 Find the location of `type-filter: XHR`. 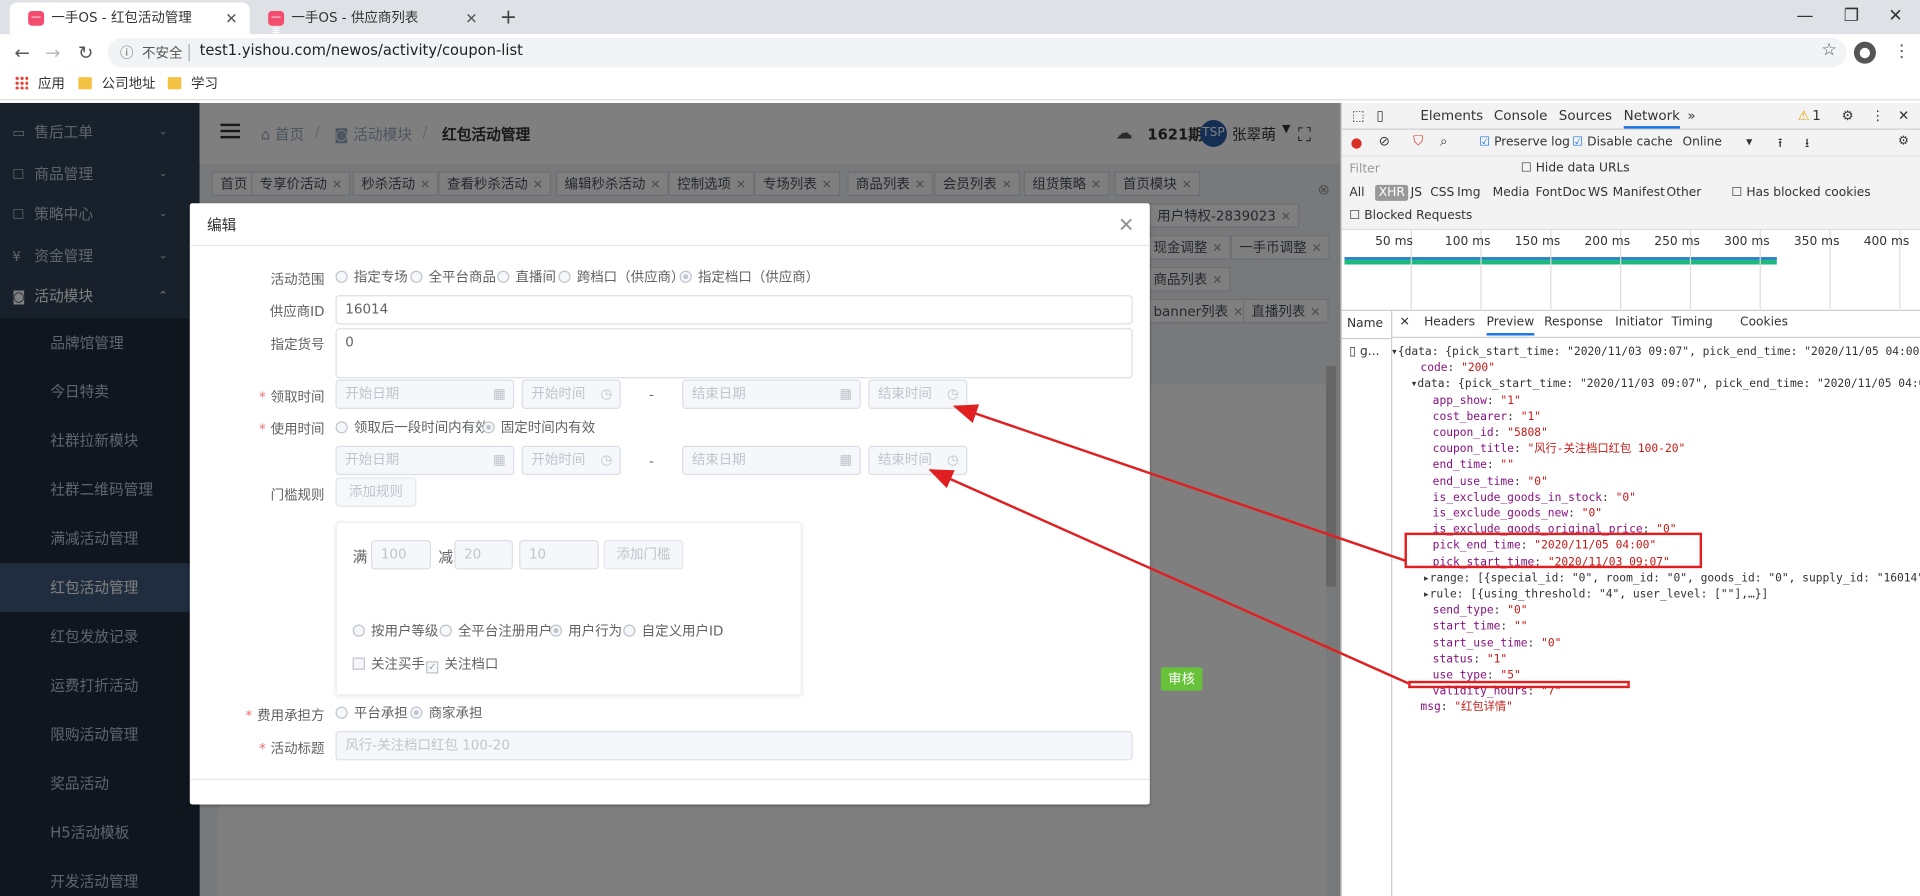

type-filter: XHR is located at coordinates (1392, 192).